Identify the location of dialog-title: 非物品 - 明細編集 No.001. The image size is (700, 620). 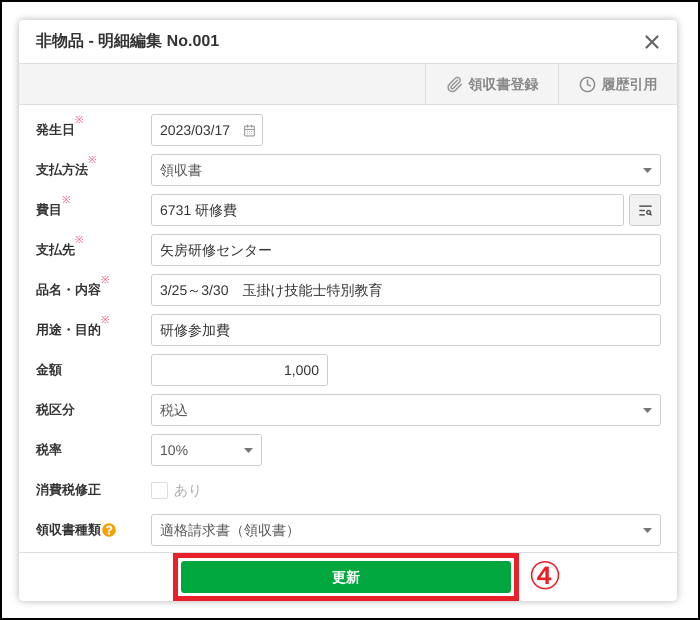
(128, 42).